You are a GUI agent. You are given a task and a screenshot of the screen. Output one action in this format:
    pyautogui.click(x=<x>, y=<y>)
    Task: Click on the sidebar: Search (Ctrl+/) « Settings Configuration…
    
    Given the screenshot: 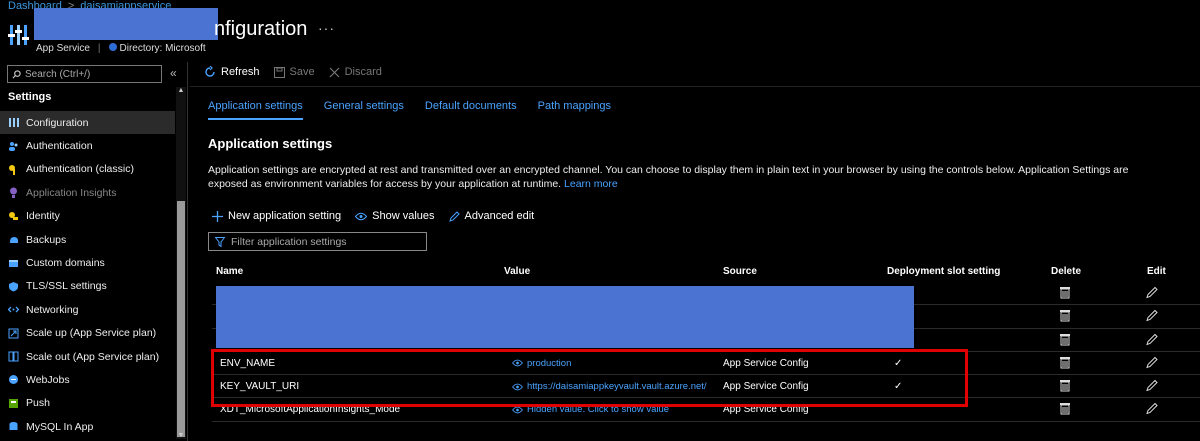 What is the action you would take?
    pyautogui.click(x=94, y=251)
    